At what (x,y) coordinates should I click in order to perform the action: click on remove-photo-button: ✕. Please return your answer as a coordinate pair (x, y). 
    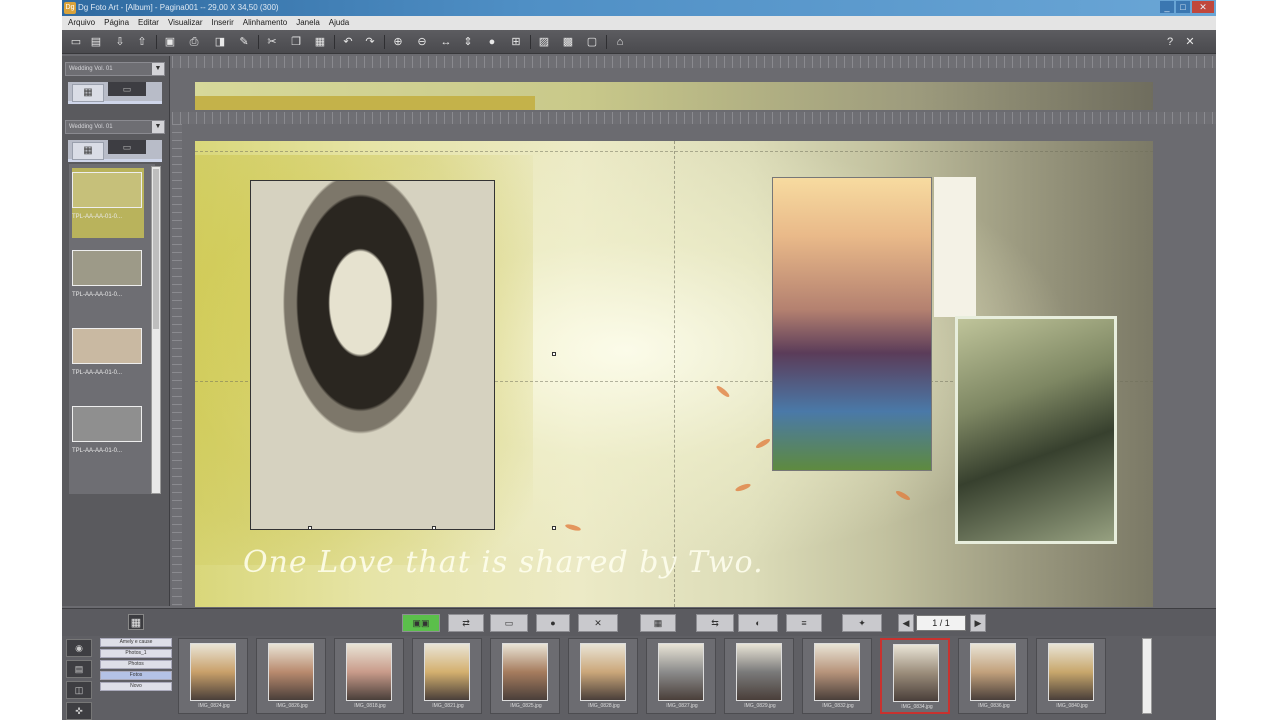
    Looking at the image, I should click on (598, 623).